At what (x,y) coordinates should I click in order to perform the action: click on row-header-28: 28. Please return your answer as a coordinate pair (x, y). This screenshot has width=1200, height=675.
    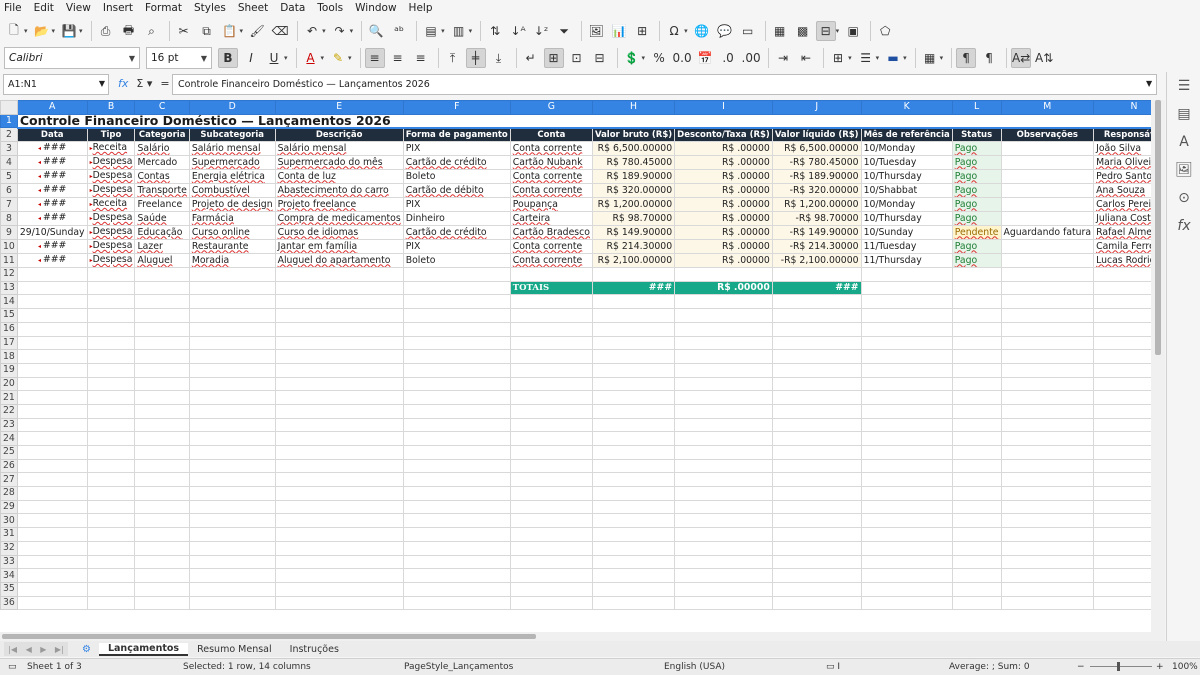
    Looking at the image, I should click on (9, 493).